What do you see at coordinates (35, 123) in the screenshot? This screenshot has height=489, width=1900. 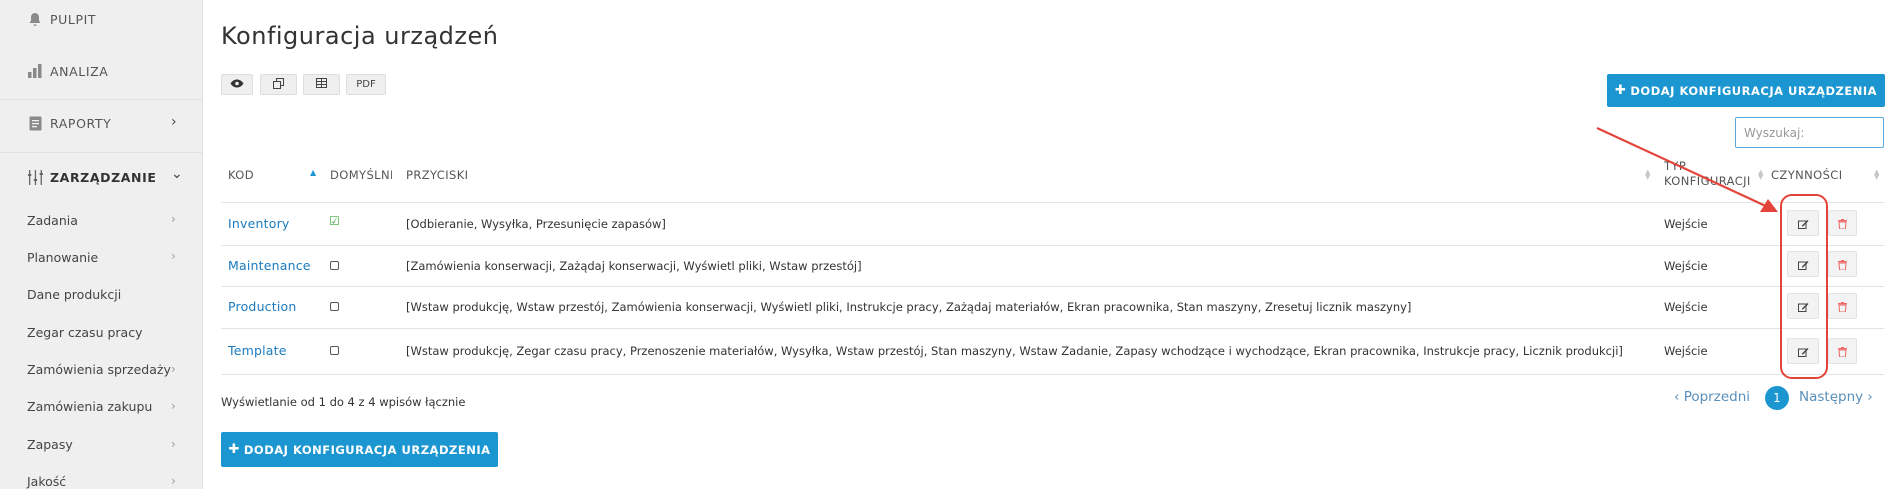 I see `document-icon` at bounding box center [35, 123].